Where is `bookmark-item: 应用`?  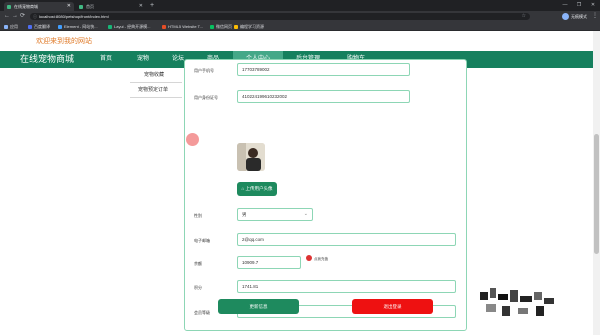 bookmark-item: 应用 is located at coordinates (11, 26).